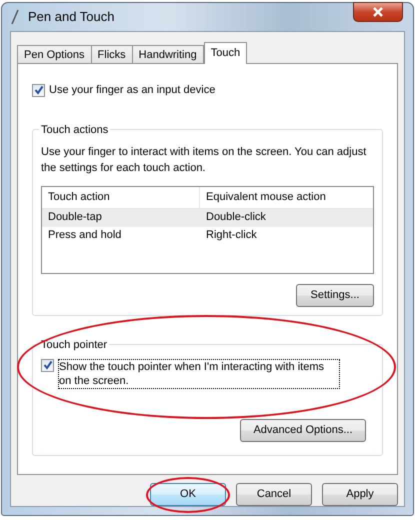  What do you see at coordinates (111, 54) in the screenshot?
I see `tab: Flicks` at bounding box center [111, 54].